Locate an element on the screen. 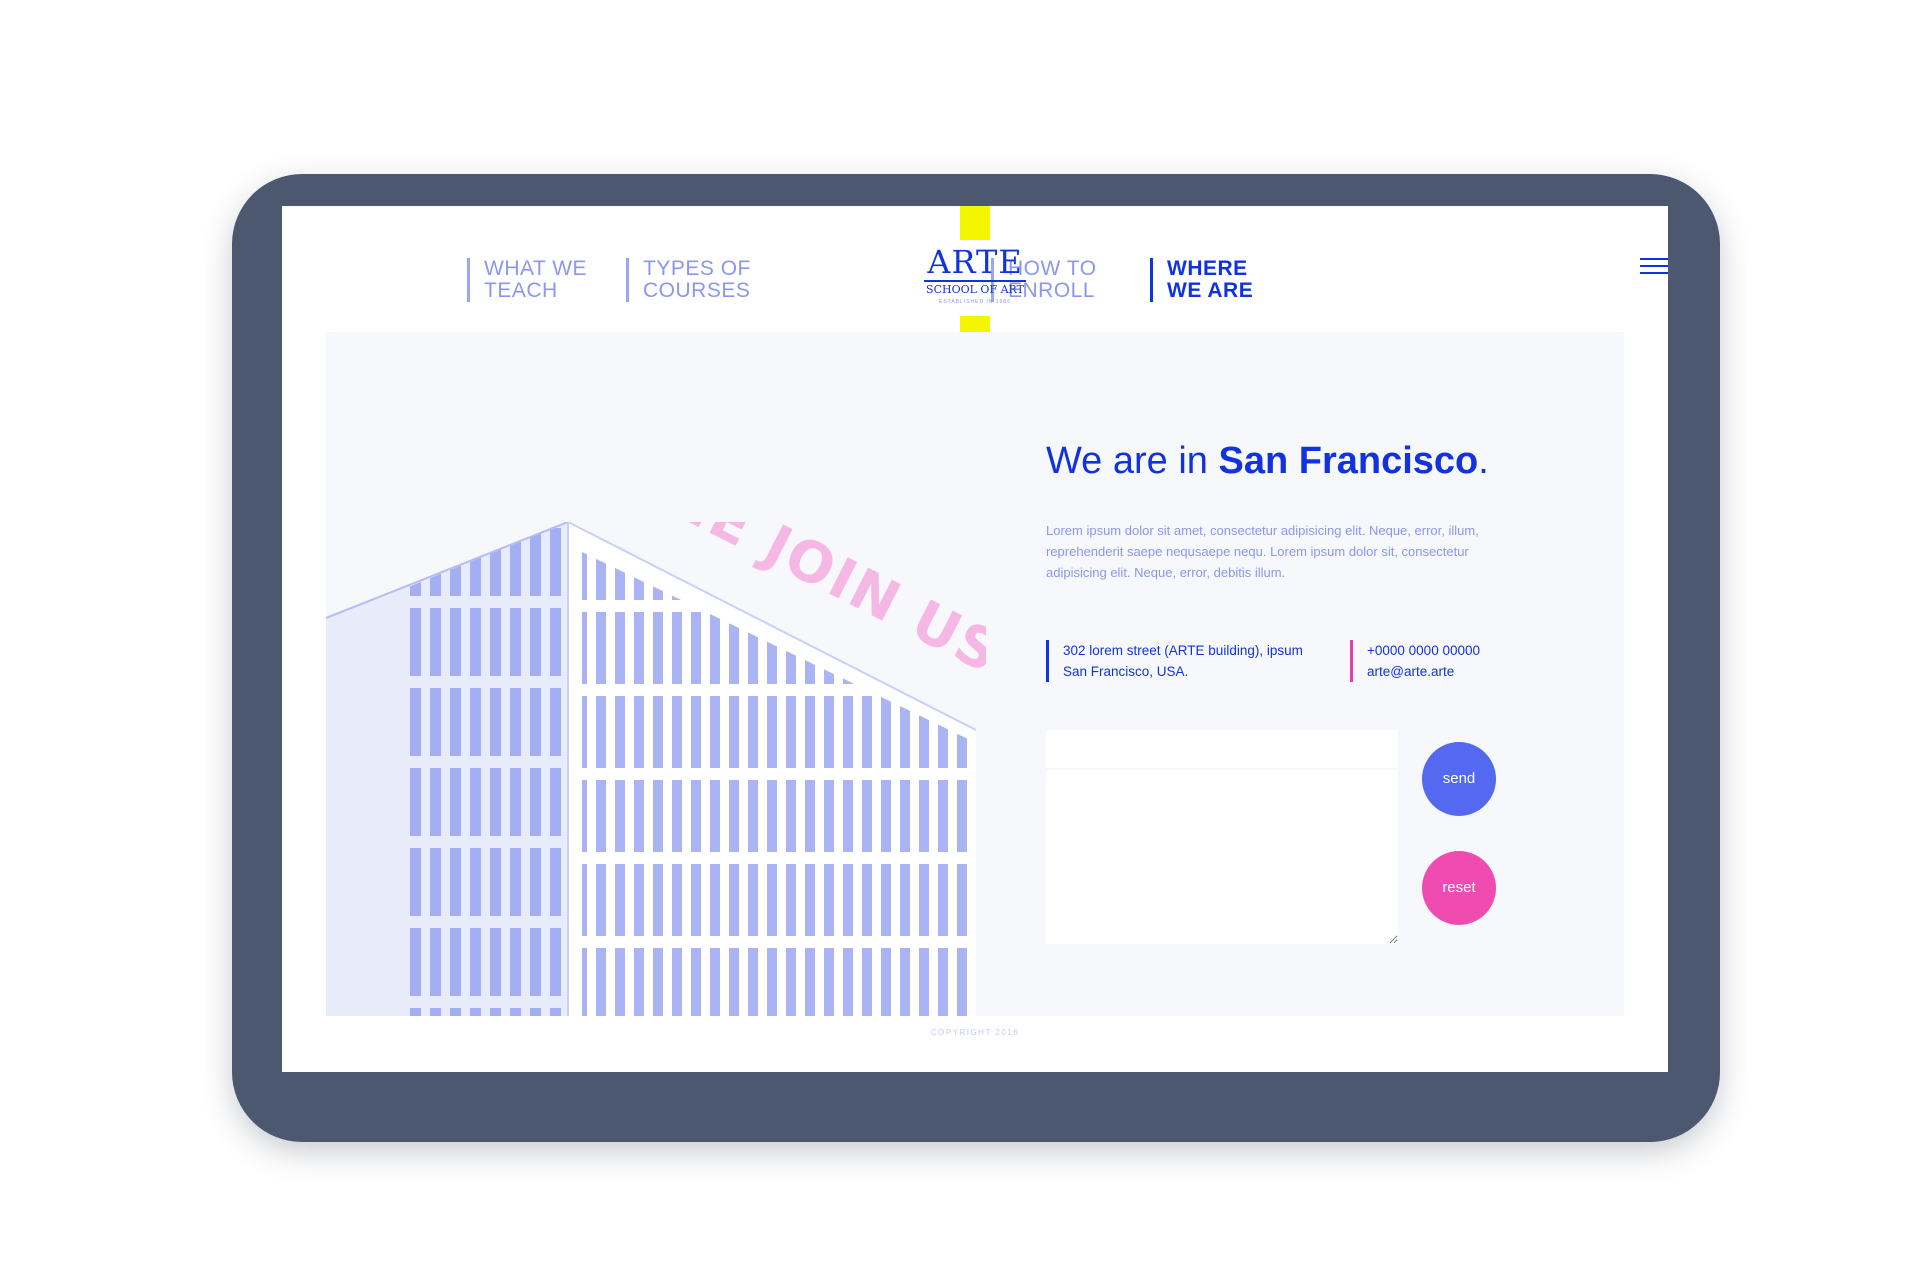 Image resolution: width=1920 pixels, height=1280 pixels. nav-where-we-are: WHERE WE ARE is located at coordinates (1201, 280).